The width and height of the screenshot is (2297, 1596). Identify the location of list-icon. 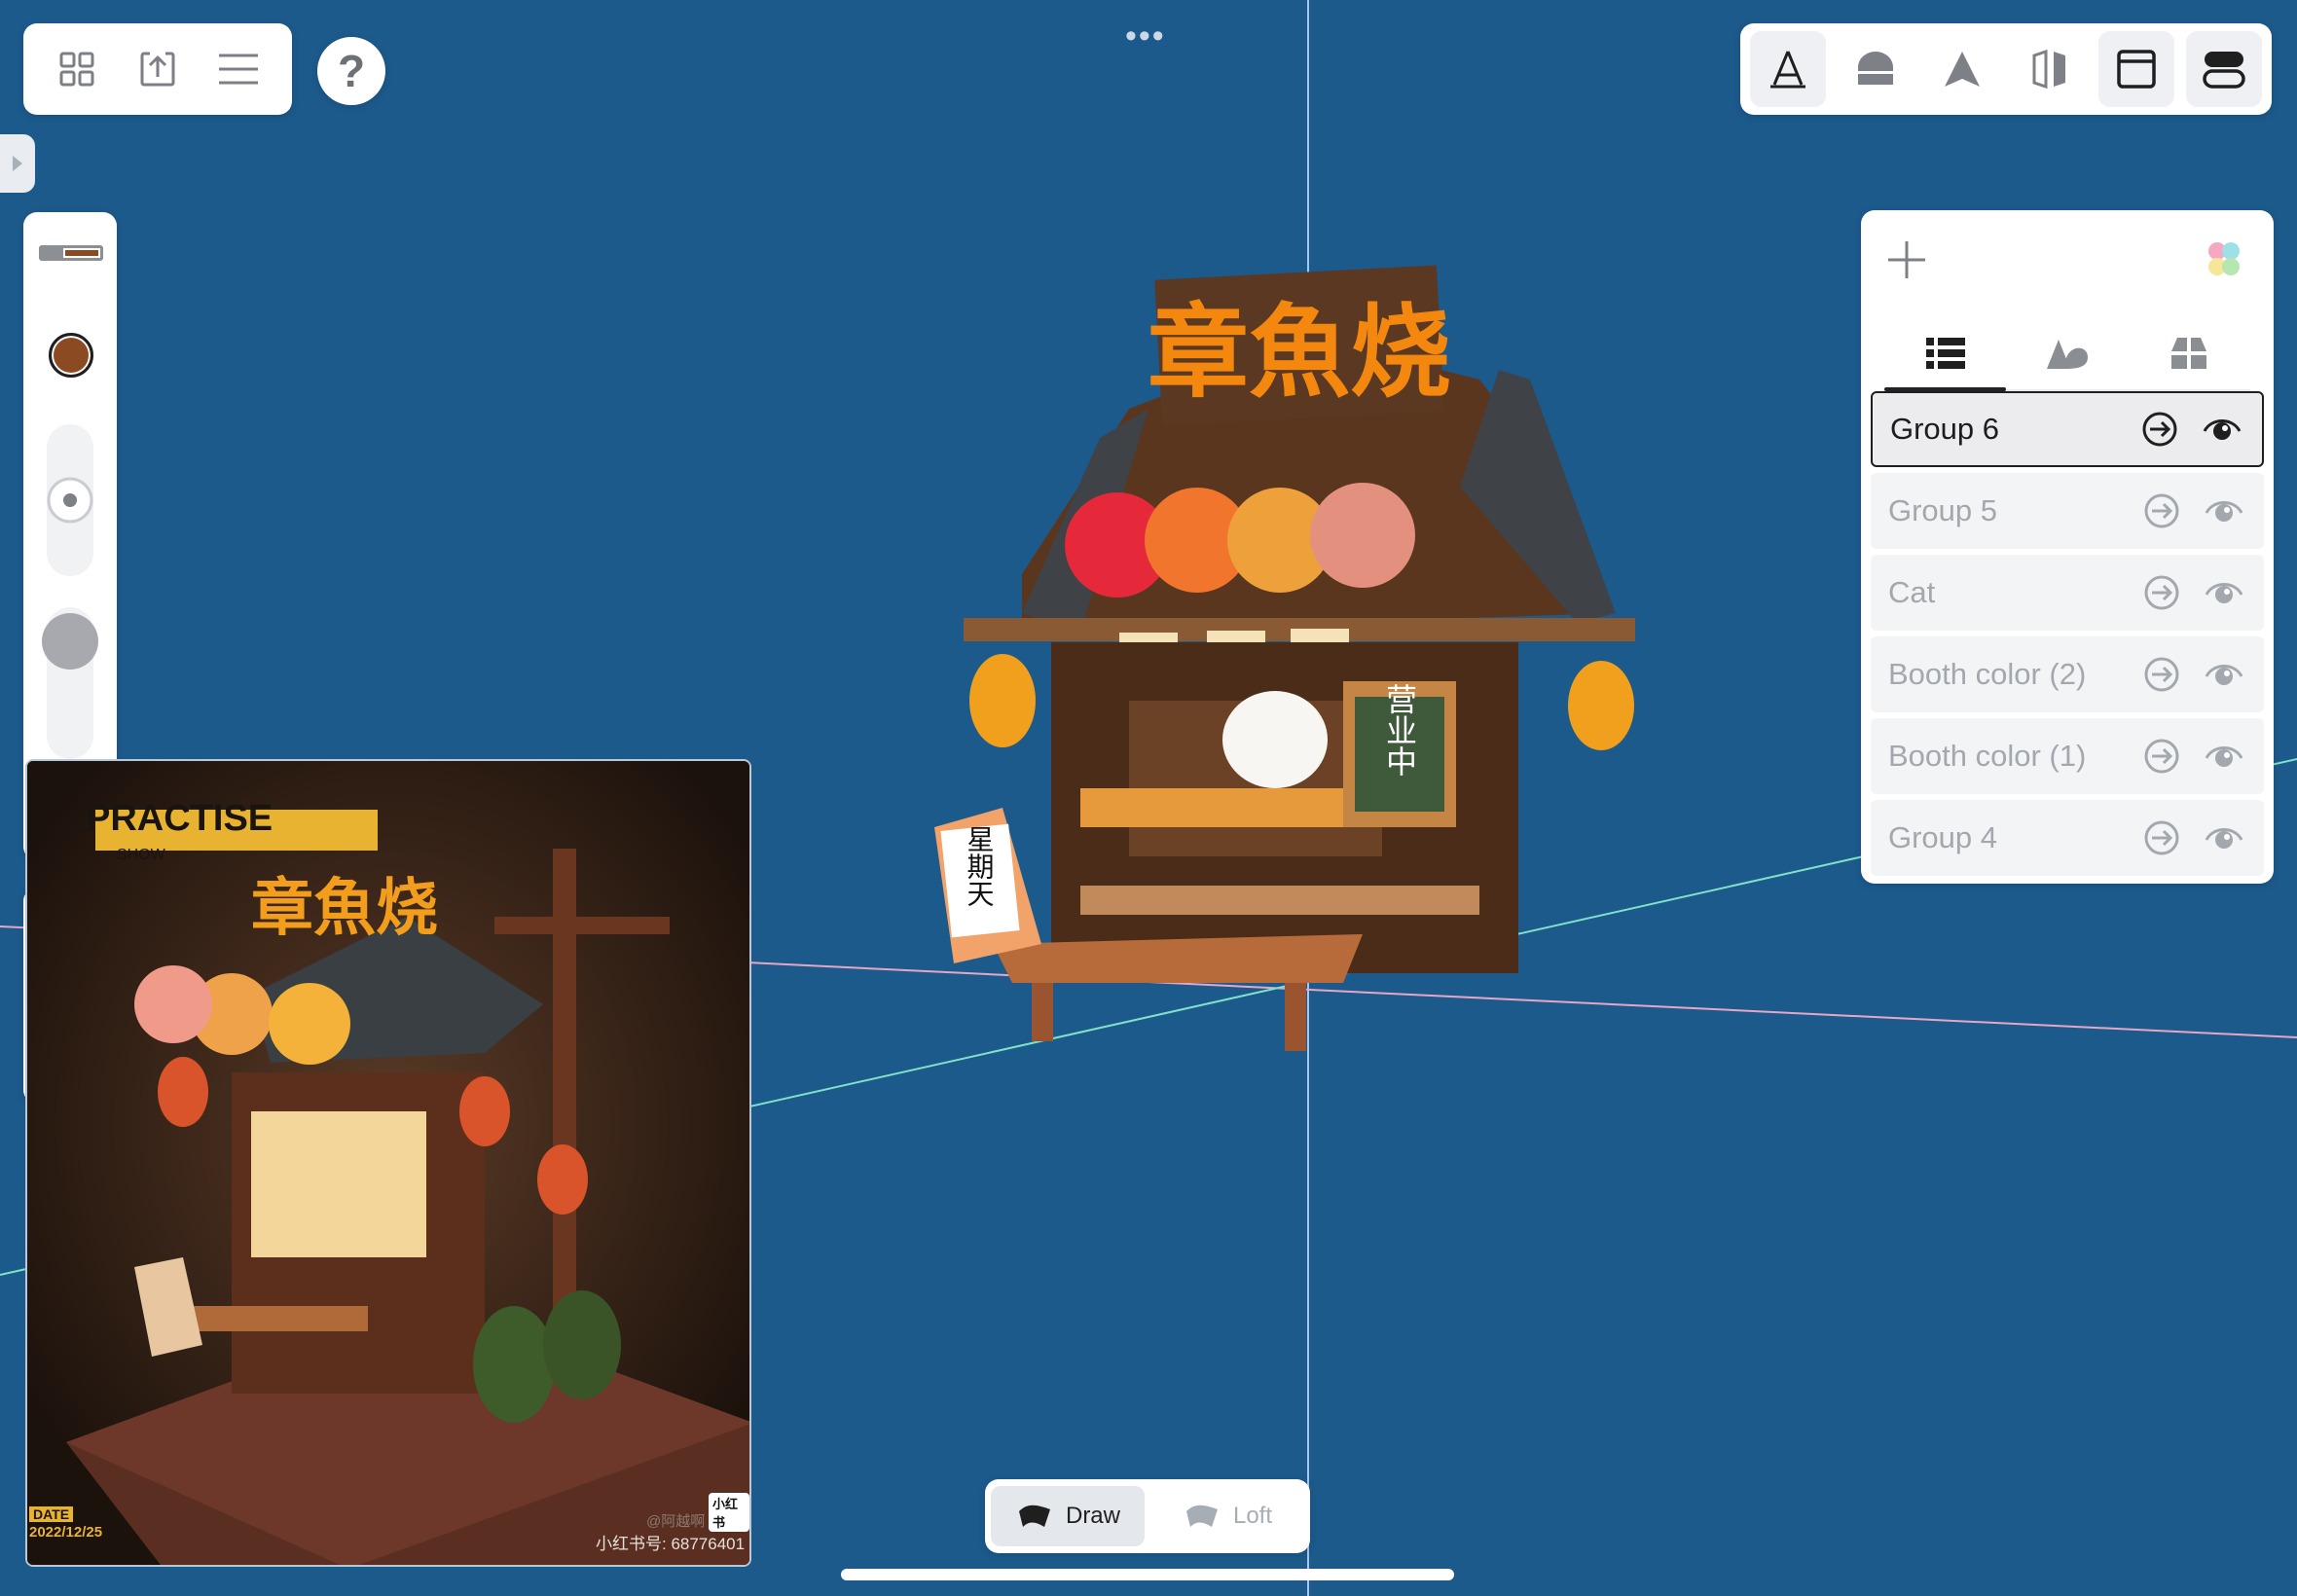
(1945, 353).